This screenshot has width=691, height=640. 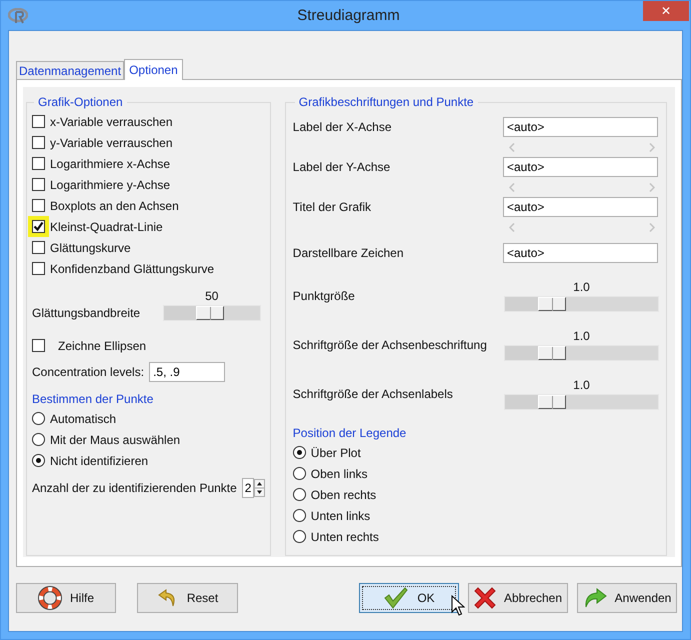 What do you see at coordinates (115, 439) in the screenshot?
I see `radio-label: Mit der Maus auswählen` at bounding box center [115, 439].